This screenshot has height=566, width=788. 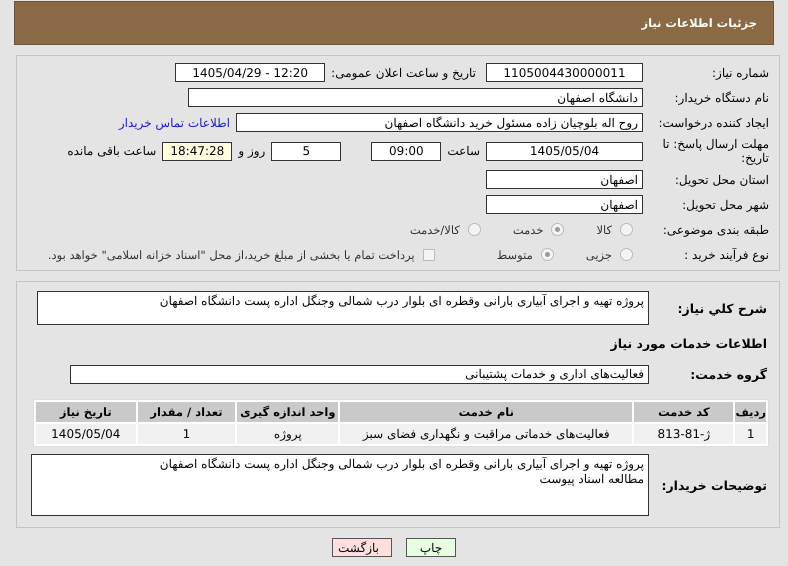 What do you see at coordinates (514, 255) in the screenshot?
I see `radio-label: متوسط` at bounding box center [514, 255].